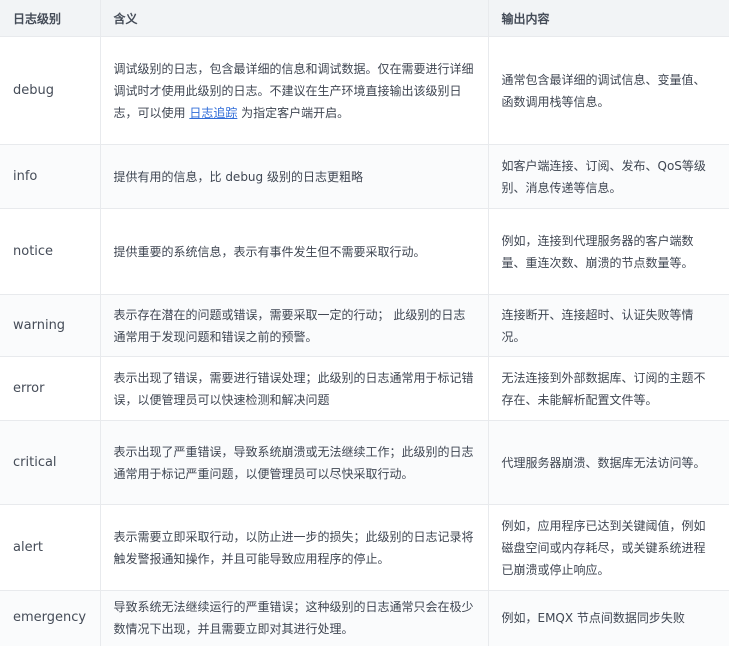 This screenshot has width=729, height=646. Describe the element at coordinates (294, 18) in the screenshot. I see `header-meaning: 含义` at that location.